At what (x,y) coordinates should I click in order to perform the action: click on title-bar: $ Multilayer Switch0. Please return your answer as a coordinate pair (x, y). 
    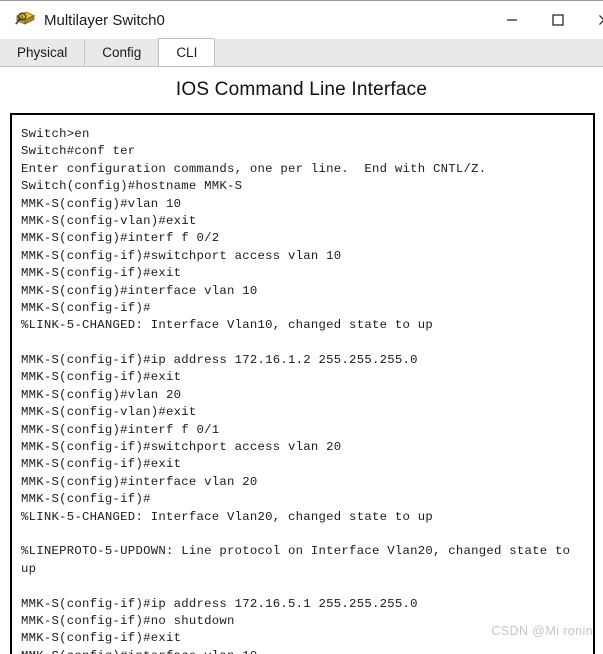
    Looking at the image, I should click on (301, 20).